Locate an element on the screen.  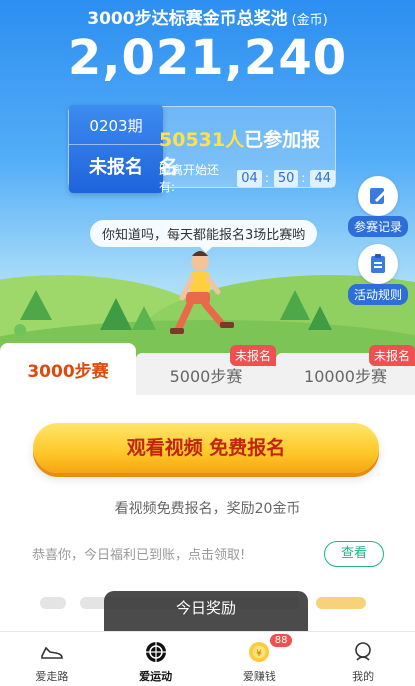
nav-walk: 爱走路 is located at coordinates (52, 659).